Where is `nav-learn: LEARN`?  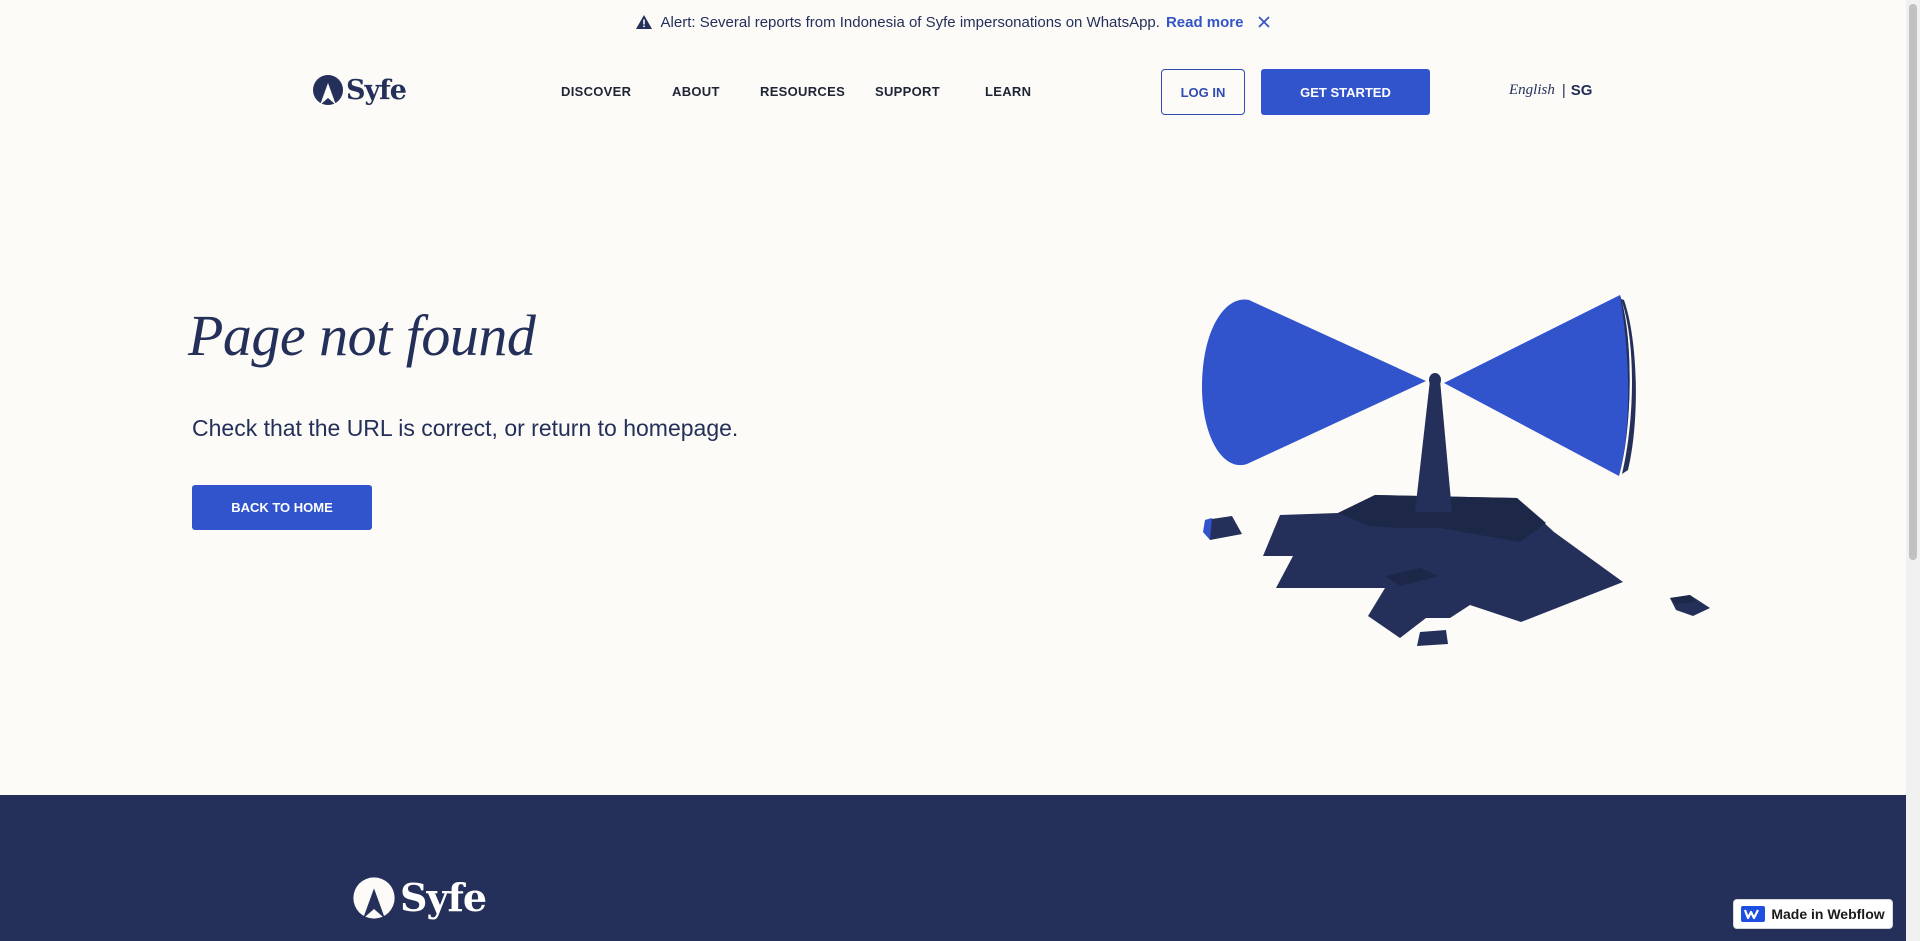
nav-learn: LEARN is located at coordinates (1008, 91).